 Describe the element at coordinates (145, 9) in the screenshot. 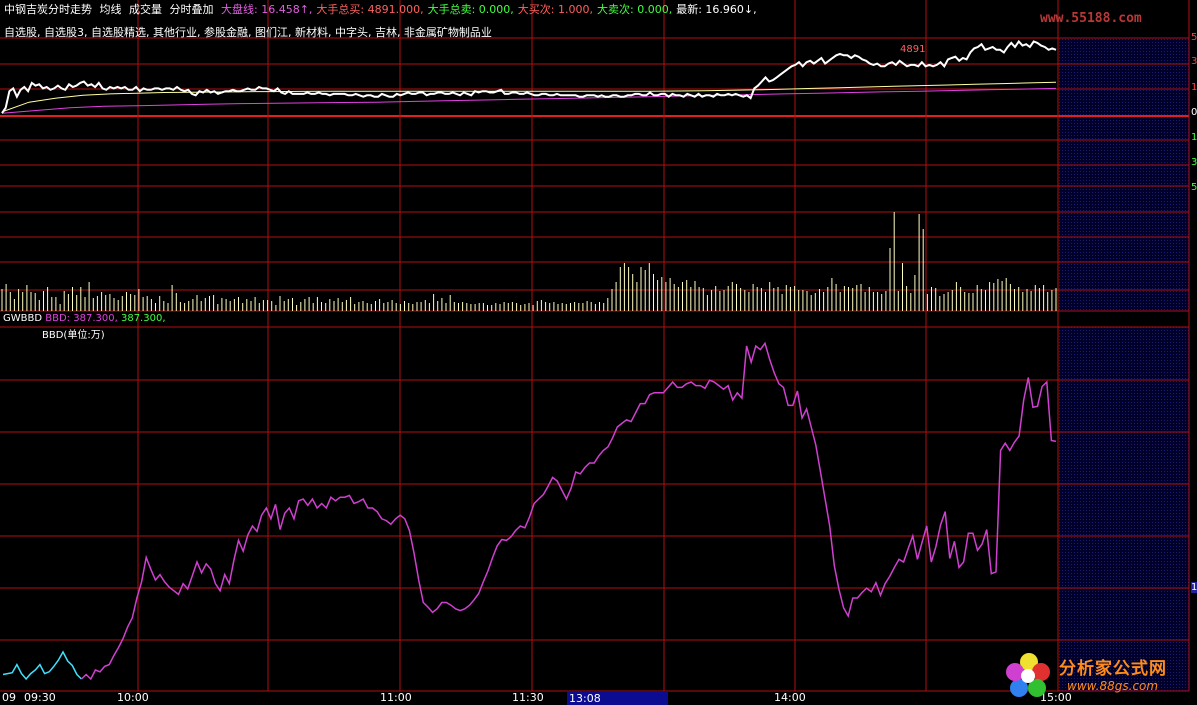

I see `tag-volume: 成交量` at that location.